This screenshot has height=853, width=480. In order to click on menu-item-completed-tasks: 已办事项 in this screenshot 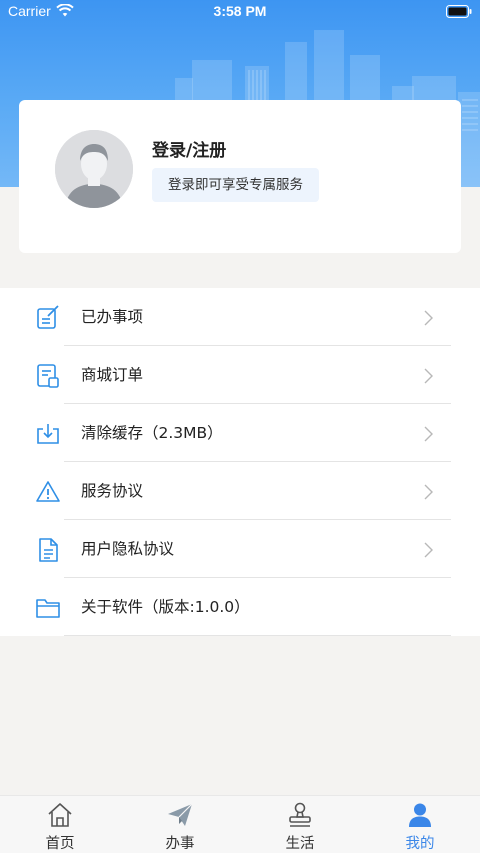, I will do `click(240, 317)`.